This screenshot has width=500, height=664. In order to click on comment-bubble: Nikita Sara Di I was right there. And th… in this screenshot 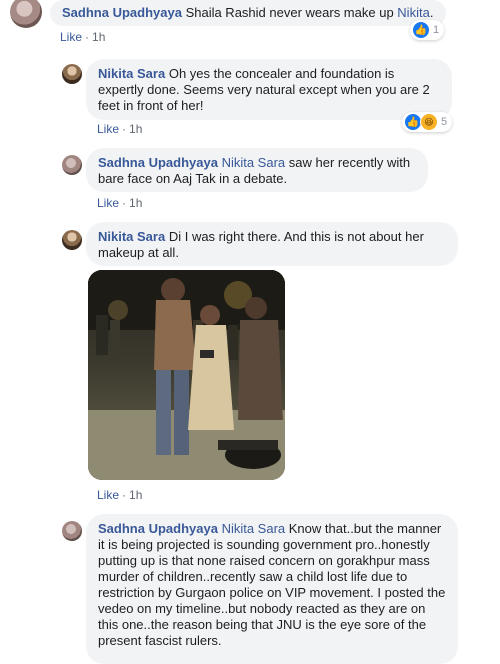, I will do `click(272, 244)`.